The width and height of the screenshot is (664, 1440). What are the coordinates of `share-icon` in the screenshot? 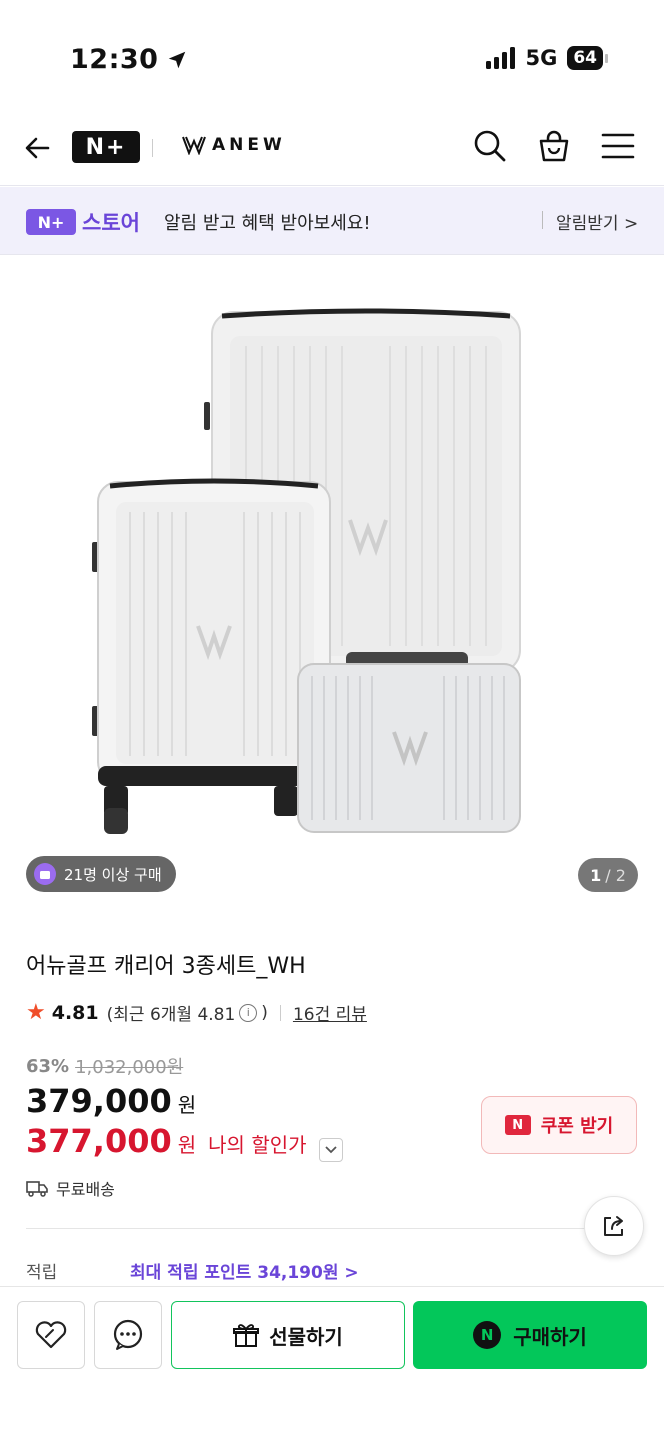 It's located at (613, 1226).